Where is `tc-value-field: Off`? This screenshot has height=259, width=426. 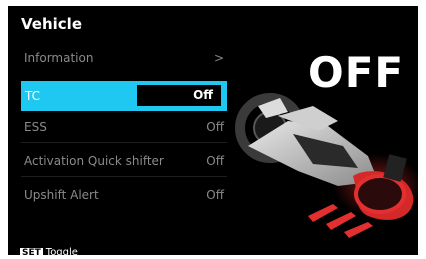
tc-value-field: Off is located at coordinates (179, 95).